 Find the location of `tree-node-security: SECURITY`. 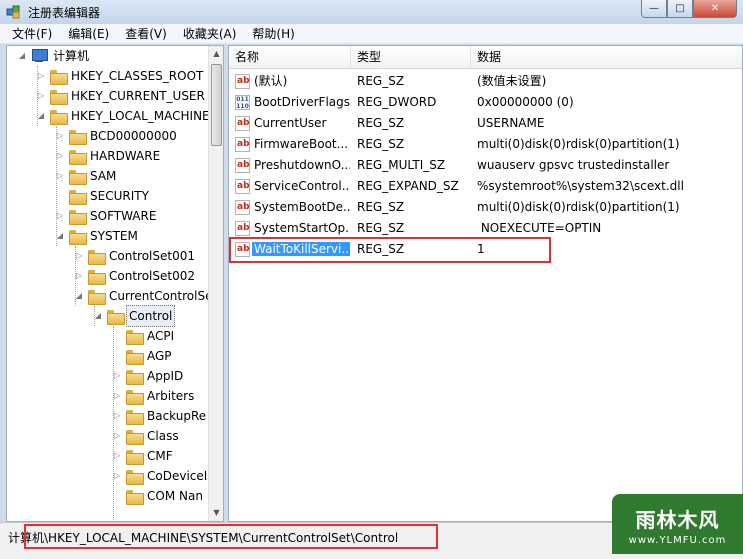

tree-node-security: SECURITY is located at coordinates (103, 196).